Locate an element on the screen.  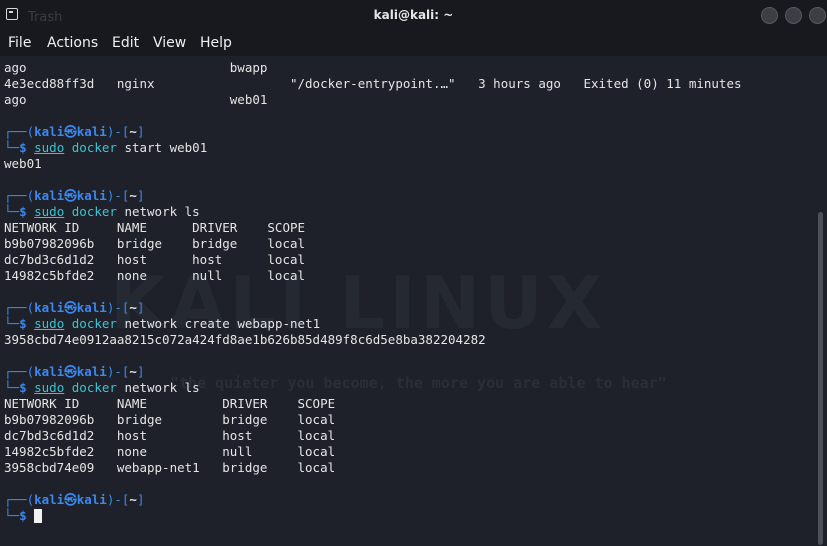
menu-view: View is located at coordinates (169, 43).